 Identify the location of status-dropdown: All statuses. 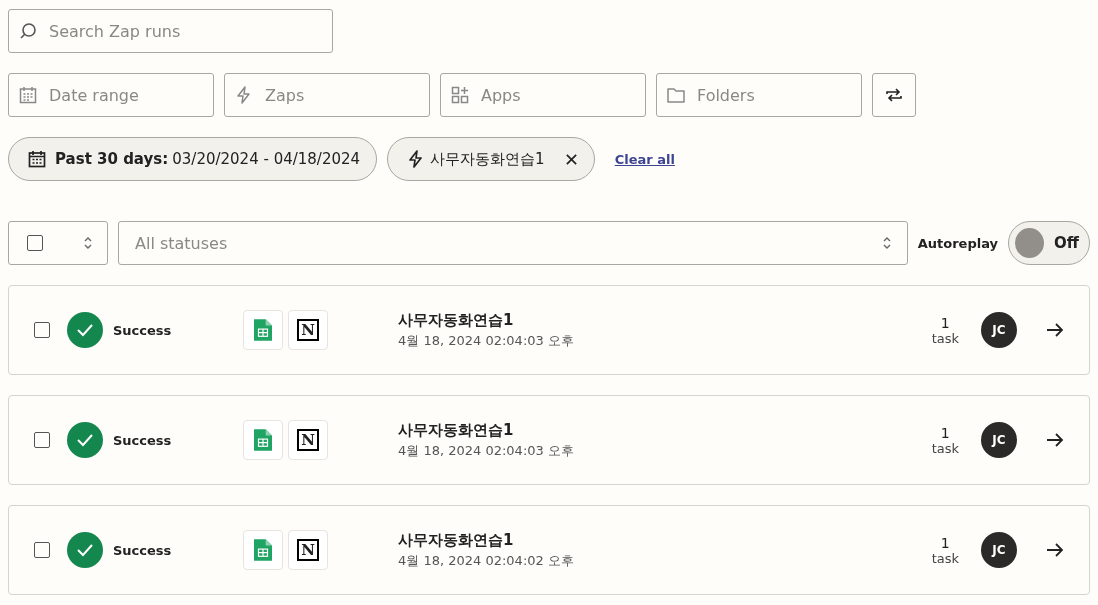
(513, 243).